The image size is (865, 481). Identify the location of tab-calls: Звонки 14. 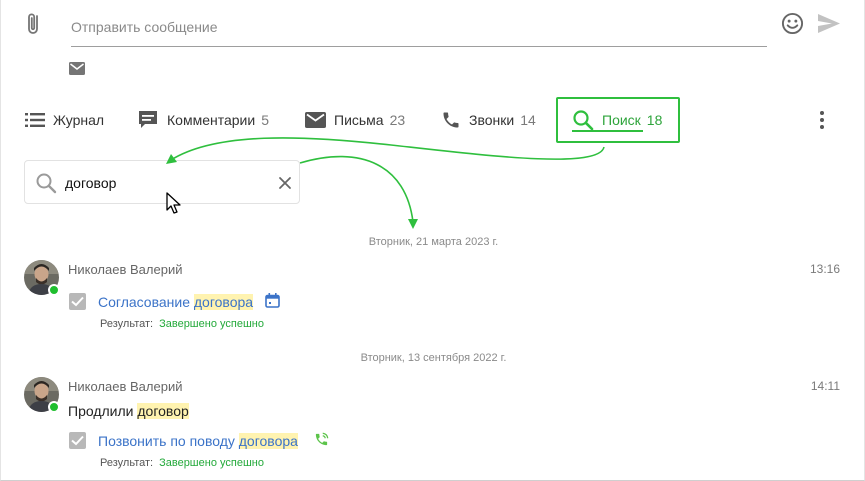
(488, 120).